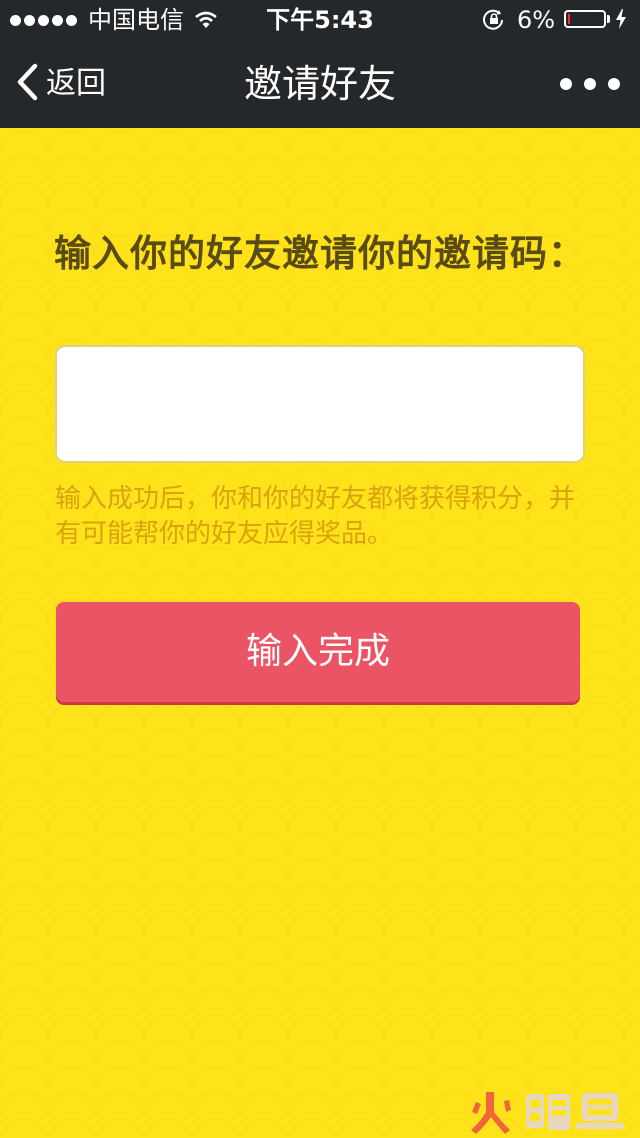  What do you see at coordinates (536, 20) in the screenshot?
I see `battery-percentage: 6%` at bounding box center [536, 20].